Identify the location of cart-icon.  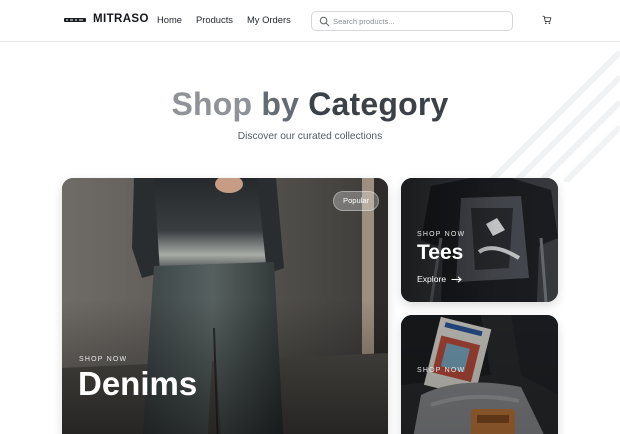
(547, 20).